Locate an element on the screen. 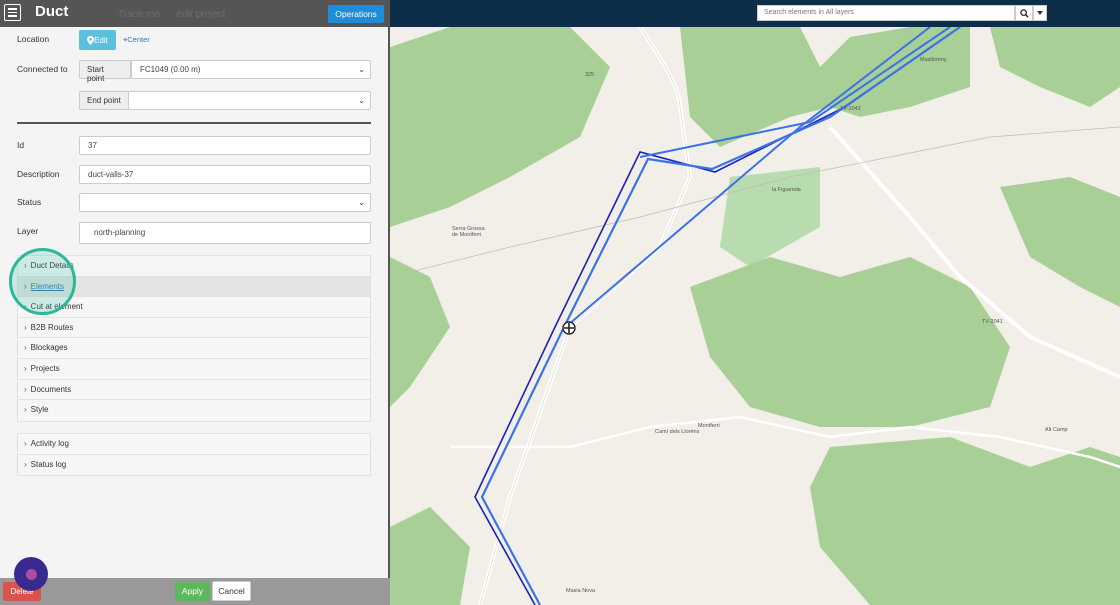  description-label: Description is located at coordinates (38, 174).